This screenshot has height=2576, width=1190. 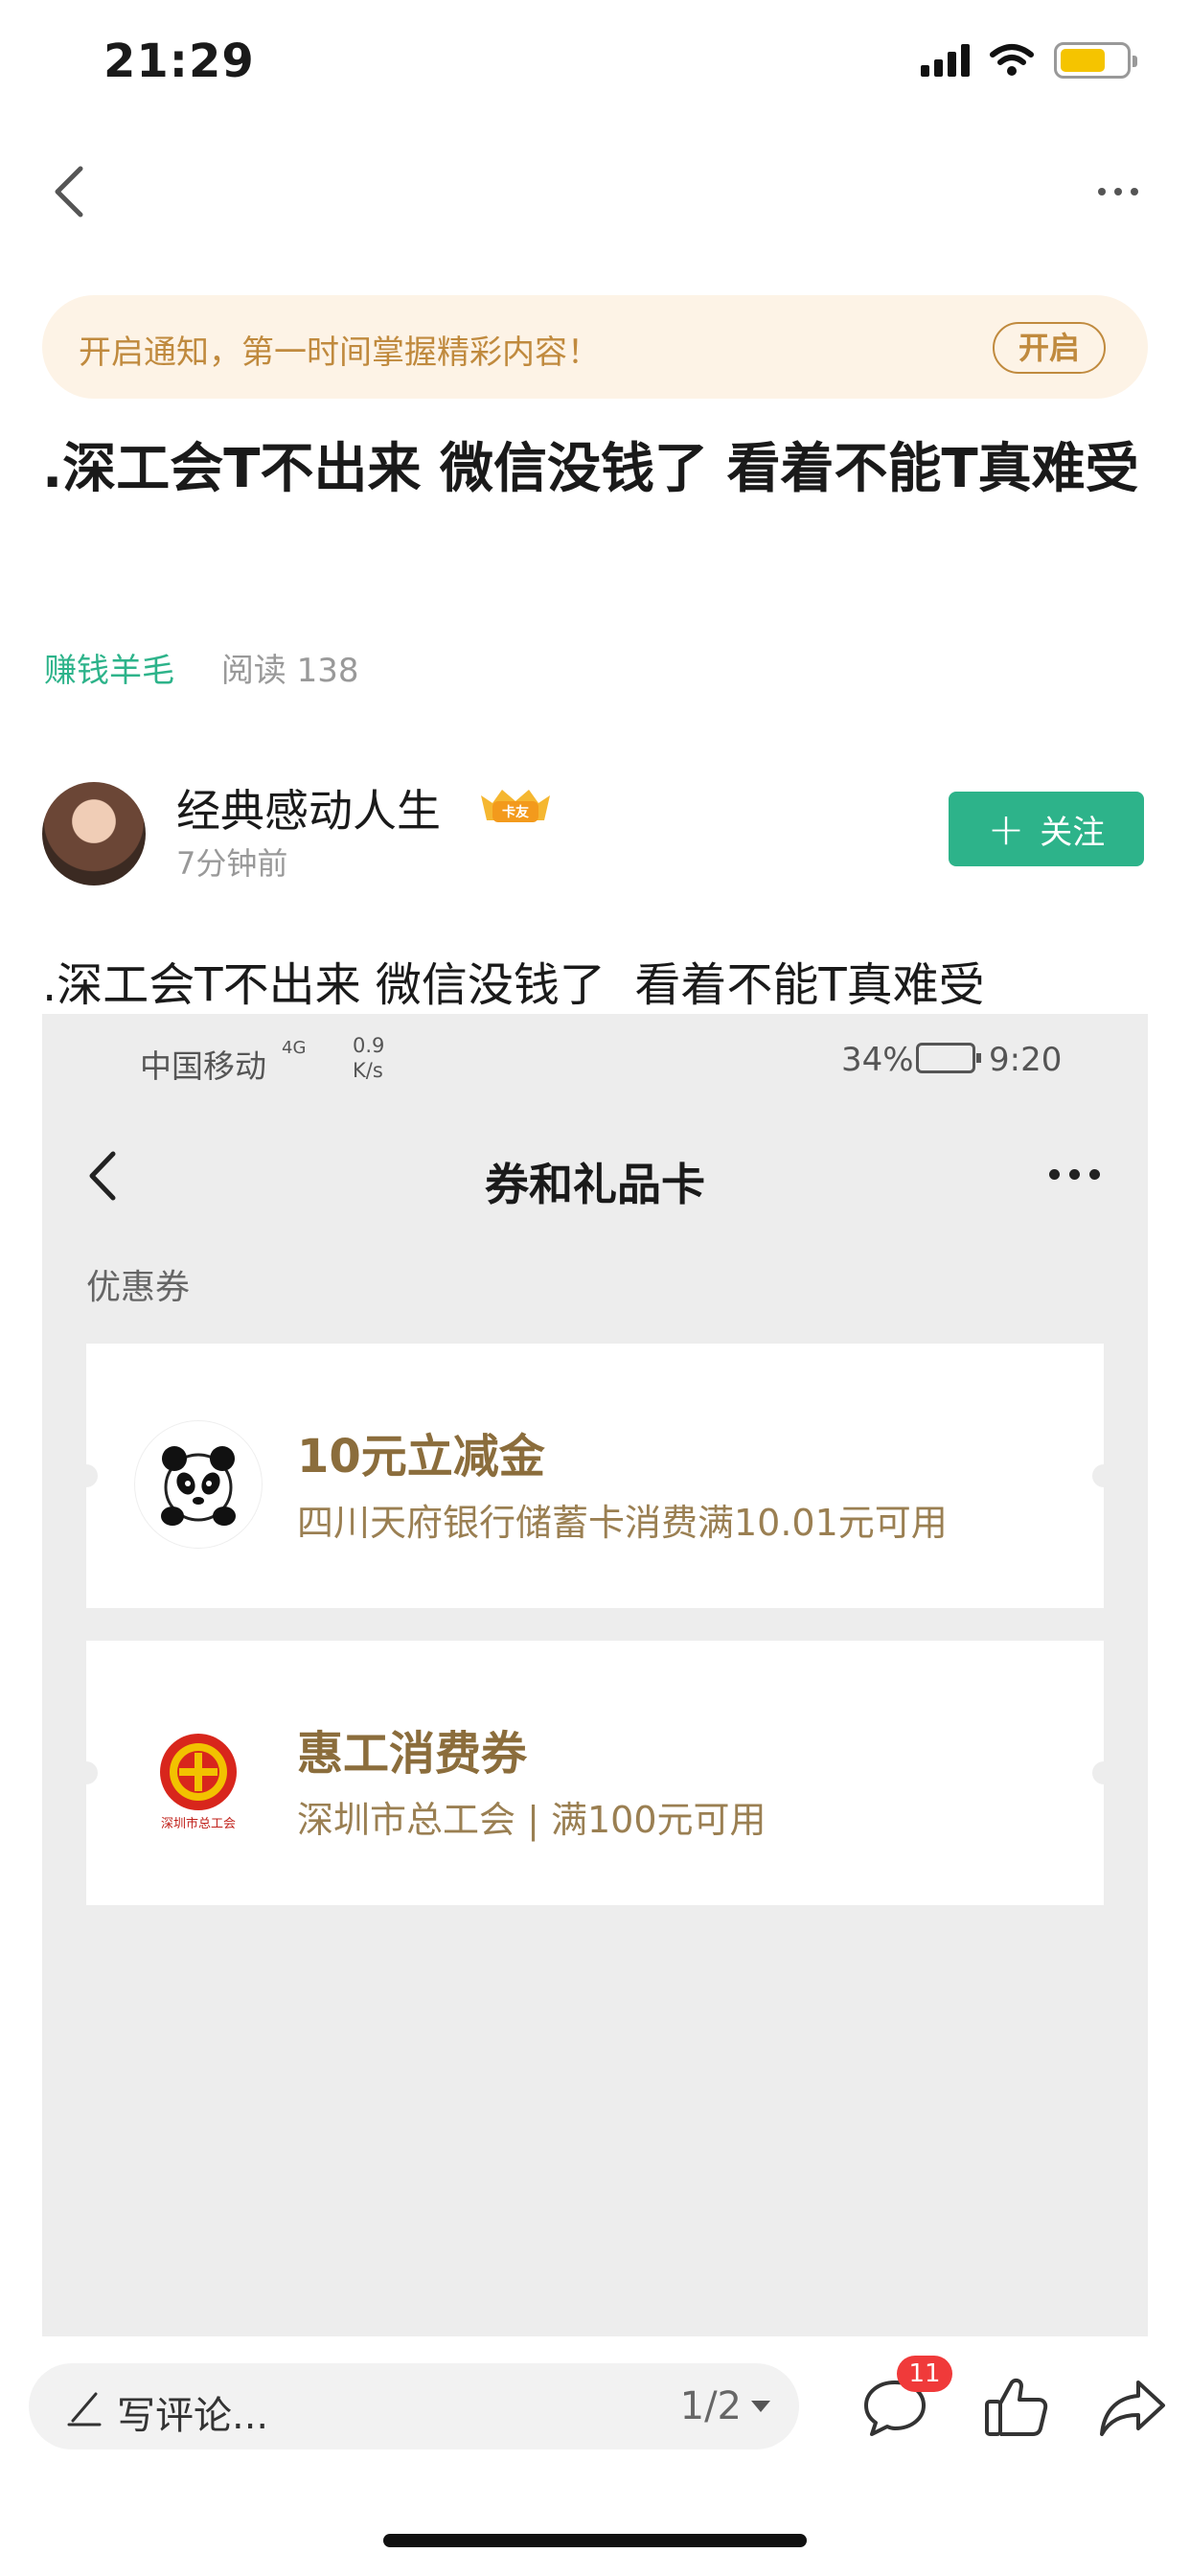 I want to click on comment-count-badge: 11, so click(x=925, y=2374).